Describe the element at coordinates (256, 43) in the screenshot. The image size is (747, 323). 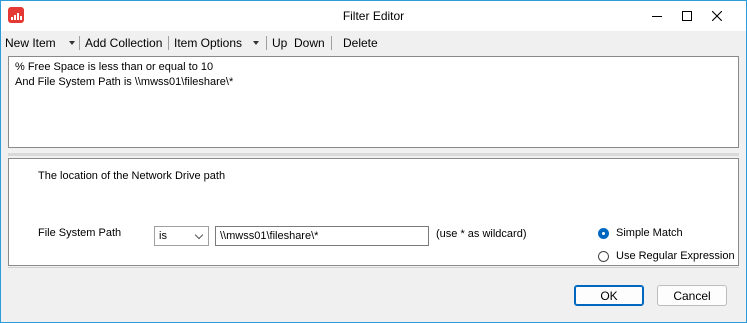
I see `item-options-dropdown-icon` at that location.